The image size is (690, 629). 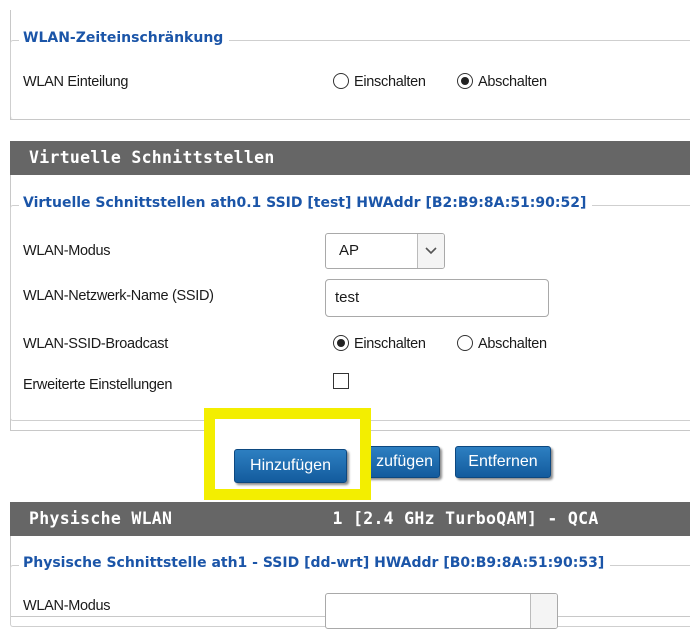 I want to click on schedule-off-radio, so click(x=465, y=81).